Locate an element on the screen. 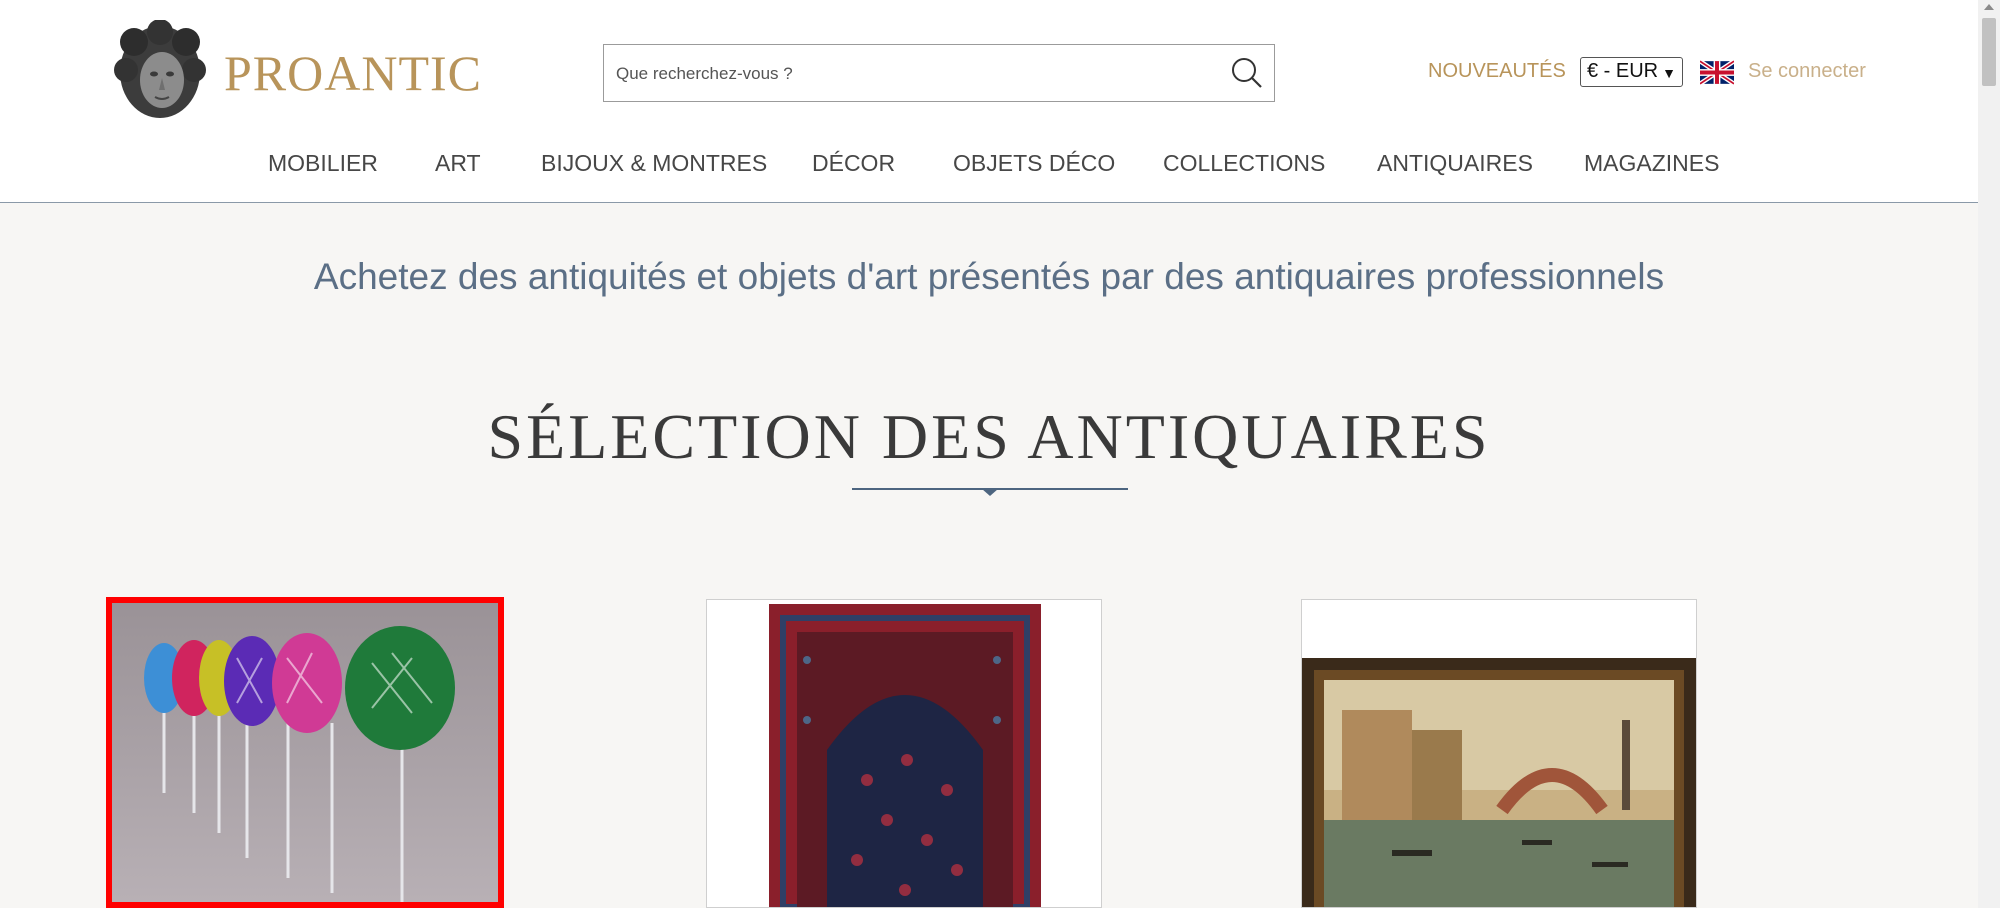  login-link: Se connecter is located at coordinates (1807, 71).